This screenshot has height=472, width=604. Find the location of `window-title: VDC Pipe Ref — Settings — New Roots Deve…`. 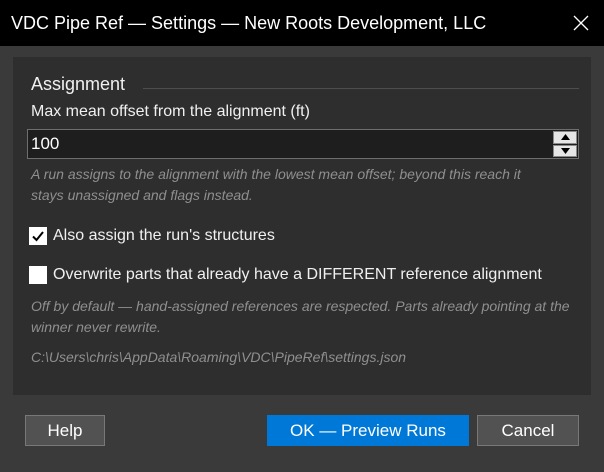

window-title: VDC Pipe Ref — Settings — New Roots Deve… is located at coordinates (249, 22).